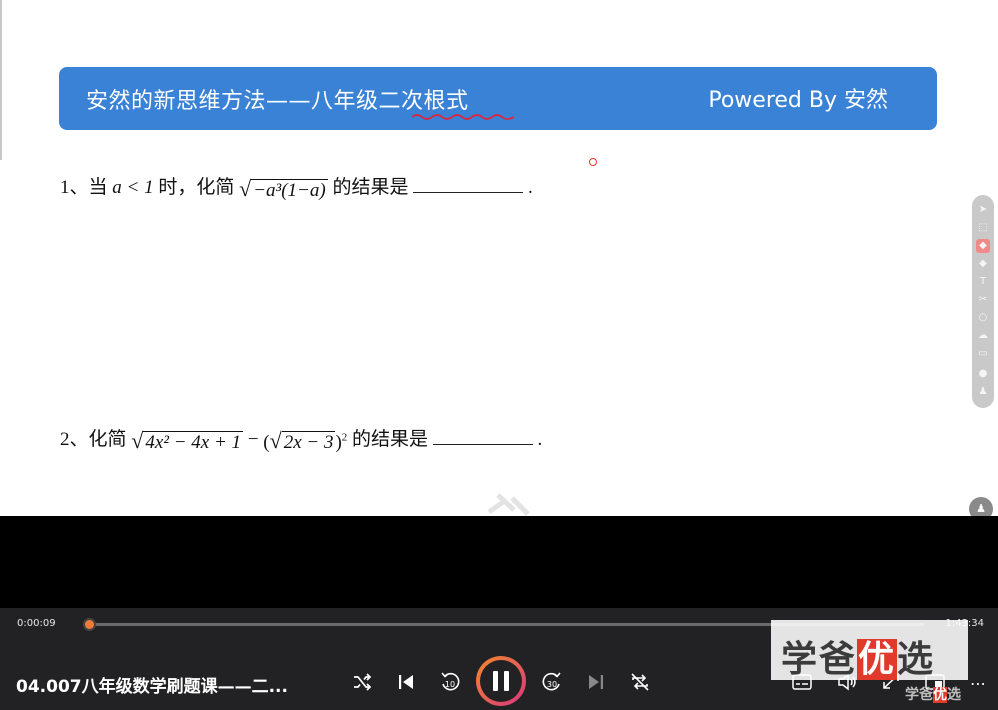 This screenshot has height=710, width=998. I want to click on problem-1-radicand: −a³(1−a), so click(289, 189).